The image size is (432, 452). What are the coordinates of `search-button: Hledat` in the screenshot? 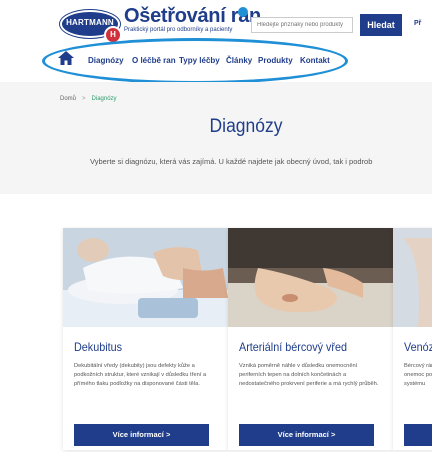 It's located at (381, 25).